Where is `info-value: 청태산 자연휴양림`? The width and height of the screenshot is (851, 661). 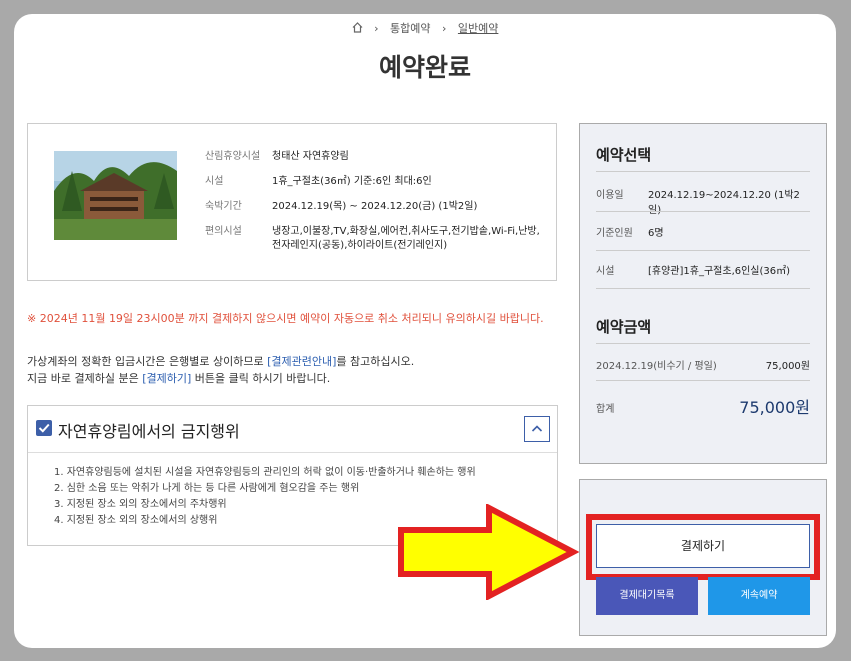 info-value: 청태산 자연휴양림 is located at coordinates (310, 156).